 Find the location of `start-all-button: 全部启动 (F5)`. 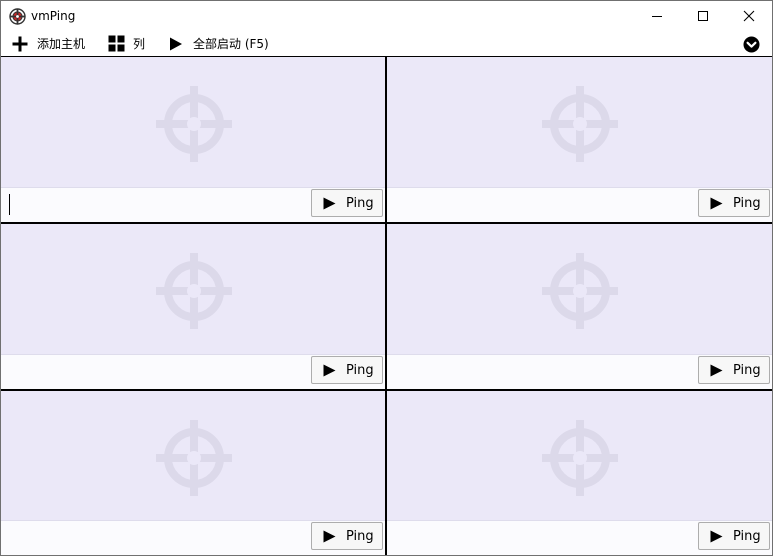

start-all-button: 全部启动 (F5) is located at coordinates (218, 43).